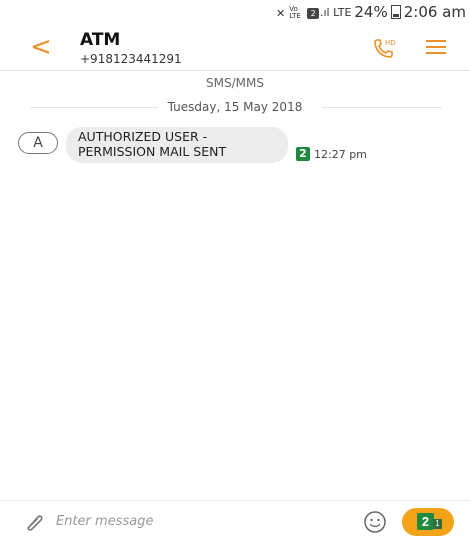 The image size is (470, 538). What do you see at coordinates (313, 13) in the screenshot?
I see `sim-indicator-badge: 2` at bounding box center [313, 13].